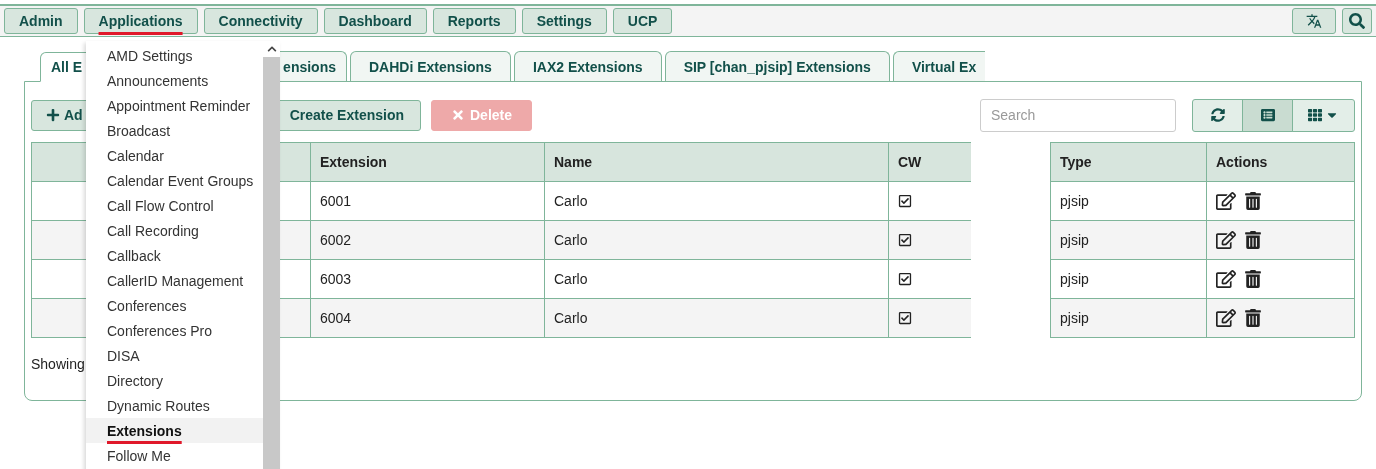  What do you see at coordinates (427, 201) in the screenshot?
I see `table-cell: 6001` at bounding box center [427, 201].